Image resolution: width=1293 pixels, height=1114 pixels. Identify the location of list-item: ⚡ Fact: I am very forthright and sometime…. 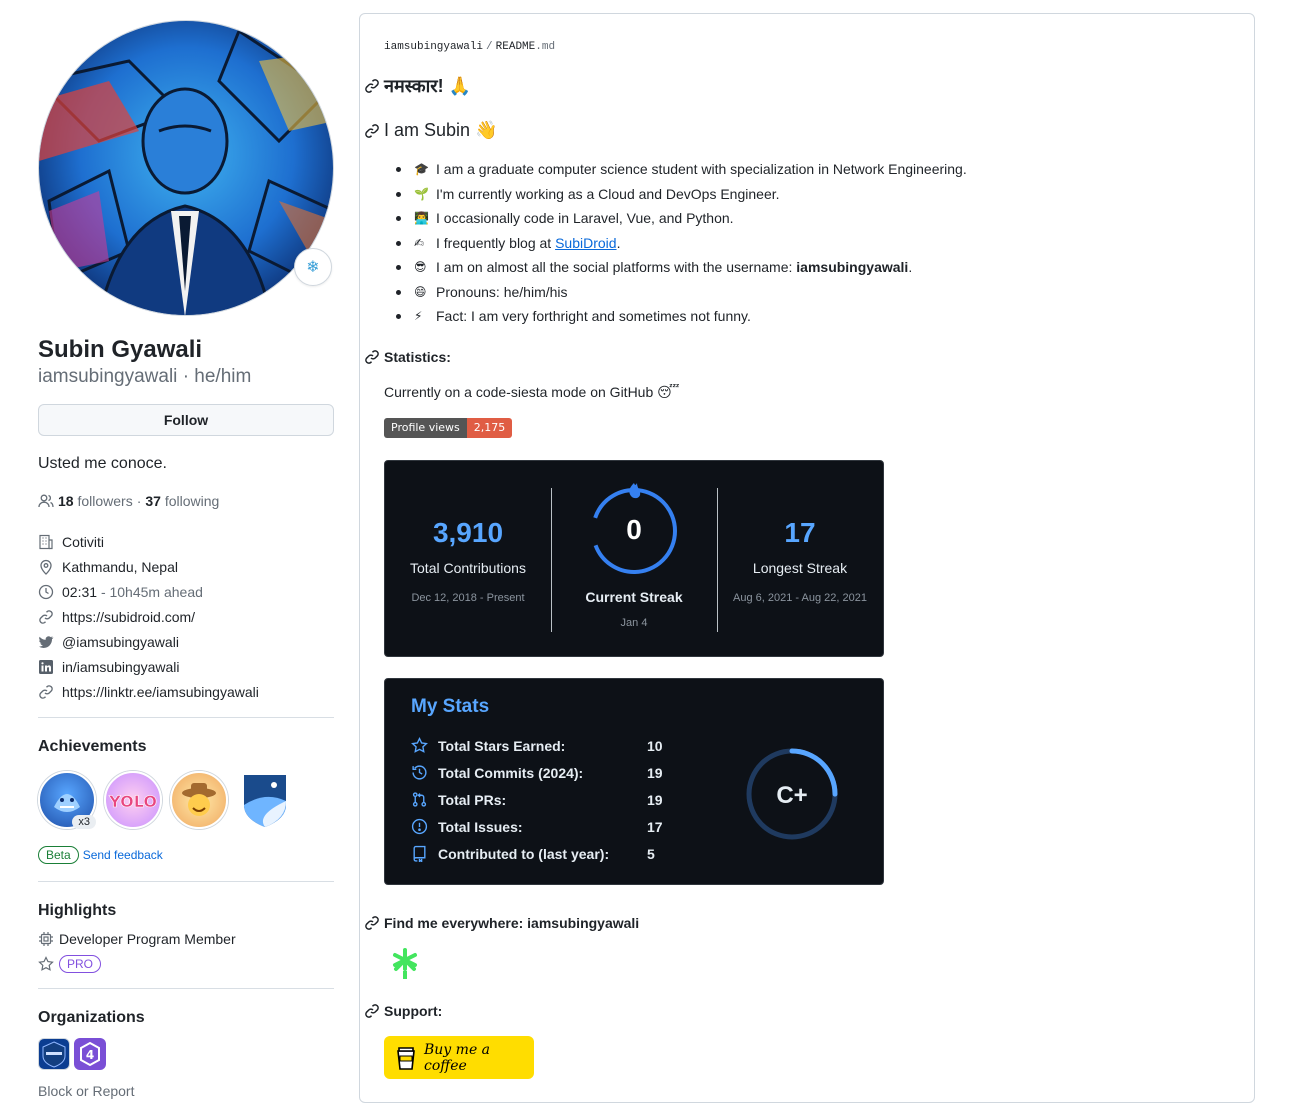
(573, 316).